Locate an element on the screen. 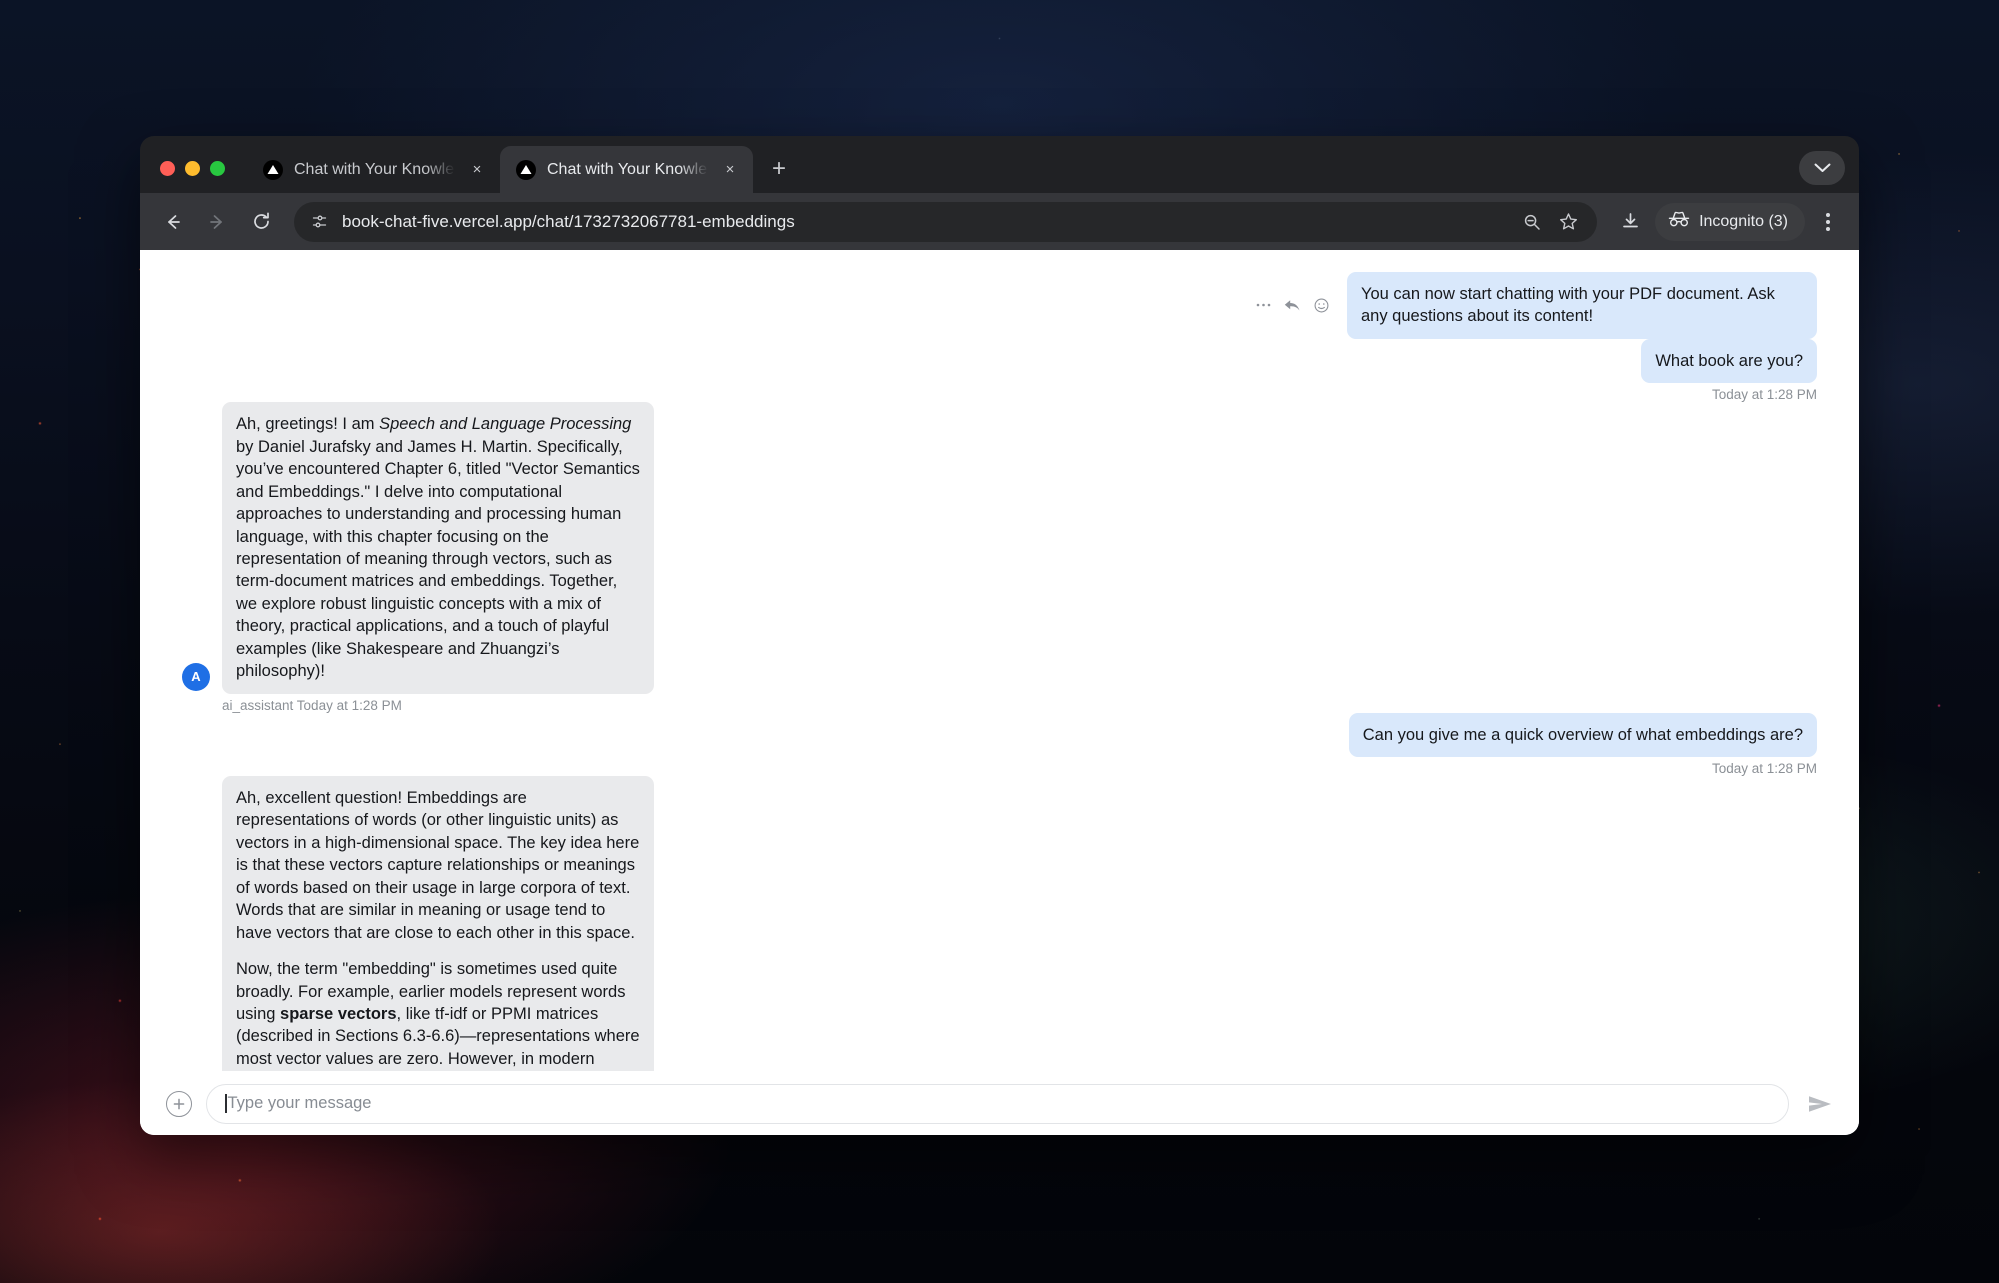 The width and height of the screenshot is (1999, 1283). plus-circle-icon is located at coordinates (179, 1103).